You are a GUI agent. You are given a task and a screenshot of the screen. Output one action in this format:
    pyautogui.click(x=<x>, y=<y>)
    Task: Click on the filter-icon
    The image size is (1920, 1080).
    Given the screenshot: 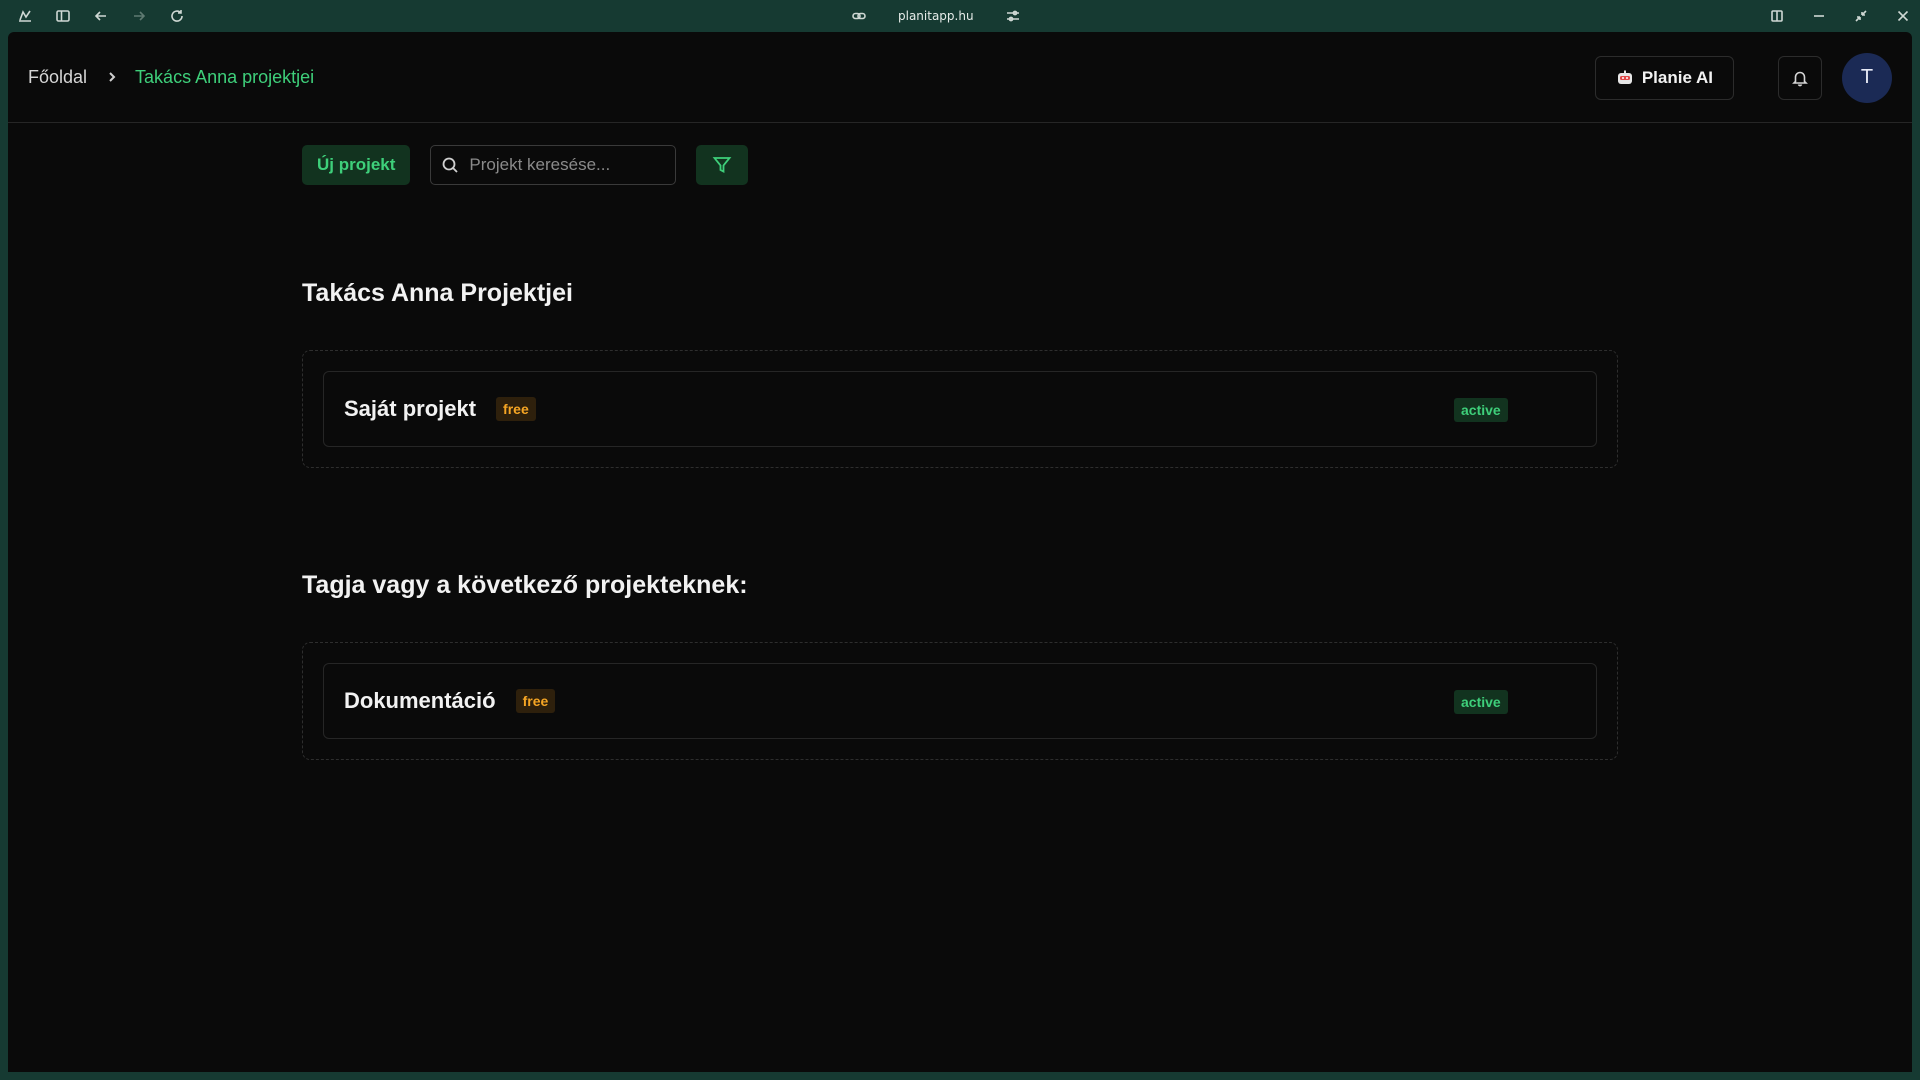 What is the action you would take?
    pyautogui.click(x=722, y=165)
    